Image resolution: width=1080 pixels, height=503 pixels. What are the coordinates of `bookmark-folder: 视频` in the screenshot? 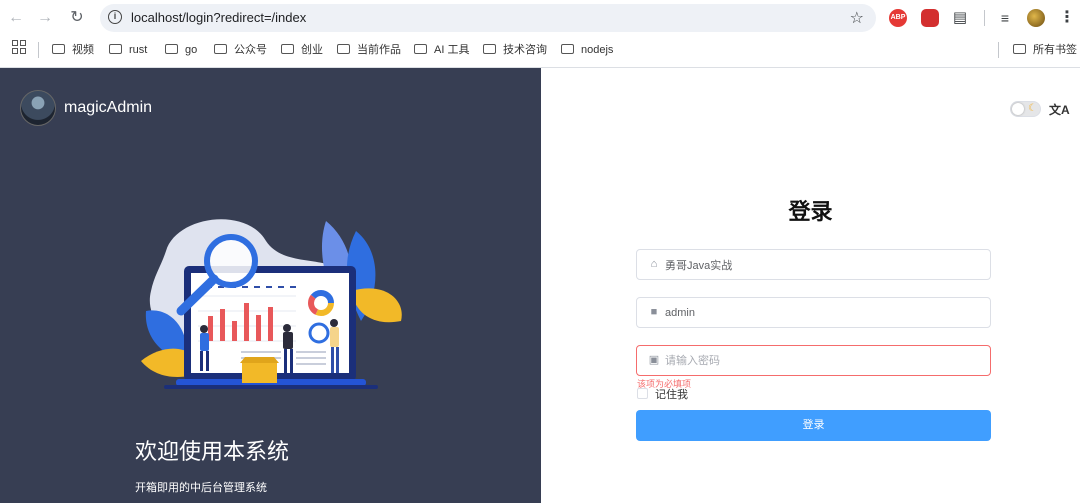 It's located at (73, 50).